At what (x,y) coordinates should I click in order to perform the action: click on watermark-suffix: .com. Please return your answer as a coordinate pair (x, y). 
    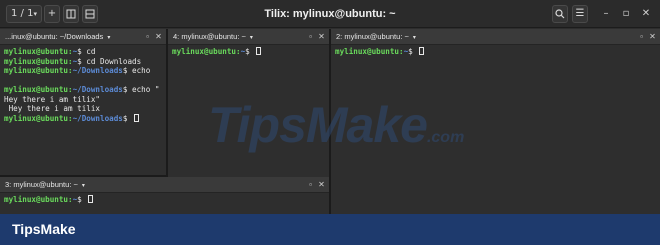
    Looking at the image, I should click on (445, 137).